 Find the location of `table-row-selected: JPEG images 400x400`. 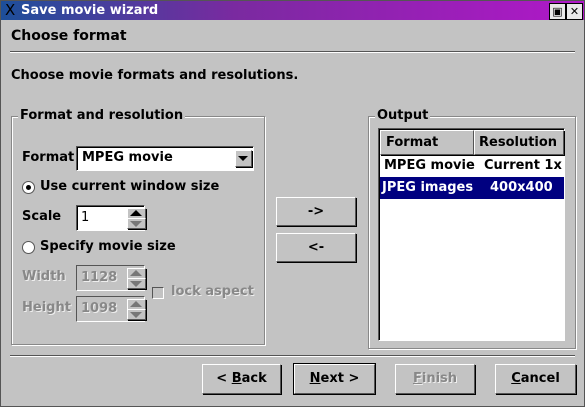

table-row-selected: JPEG images 400x400 is located at coordinates (472, 188).